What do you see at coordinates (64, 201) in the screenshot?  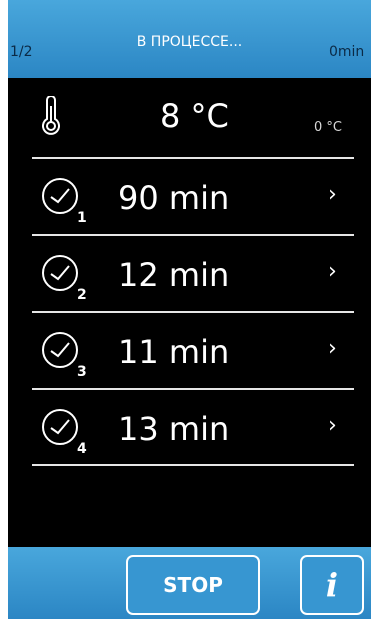 I see `clock-icon: 1` at bounding box center [64, 201].